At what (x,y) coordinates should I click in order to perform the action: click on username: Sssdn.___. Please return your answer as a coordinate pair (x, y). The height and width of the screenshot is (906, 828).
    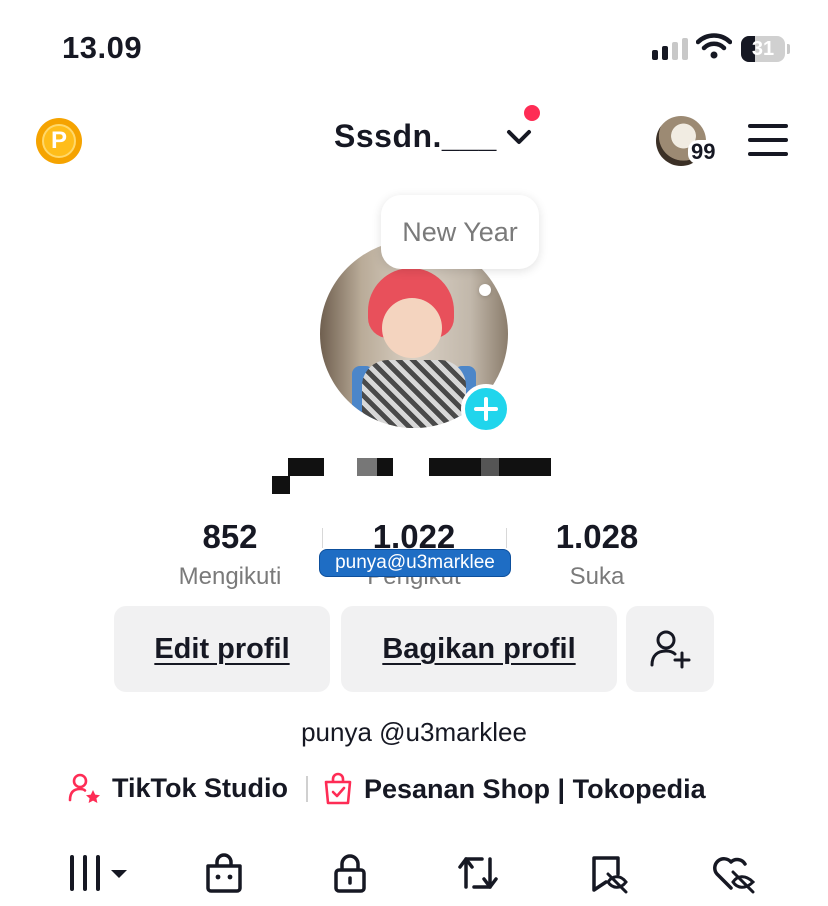
    Looking at the image, I should click on (415, 136).